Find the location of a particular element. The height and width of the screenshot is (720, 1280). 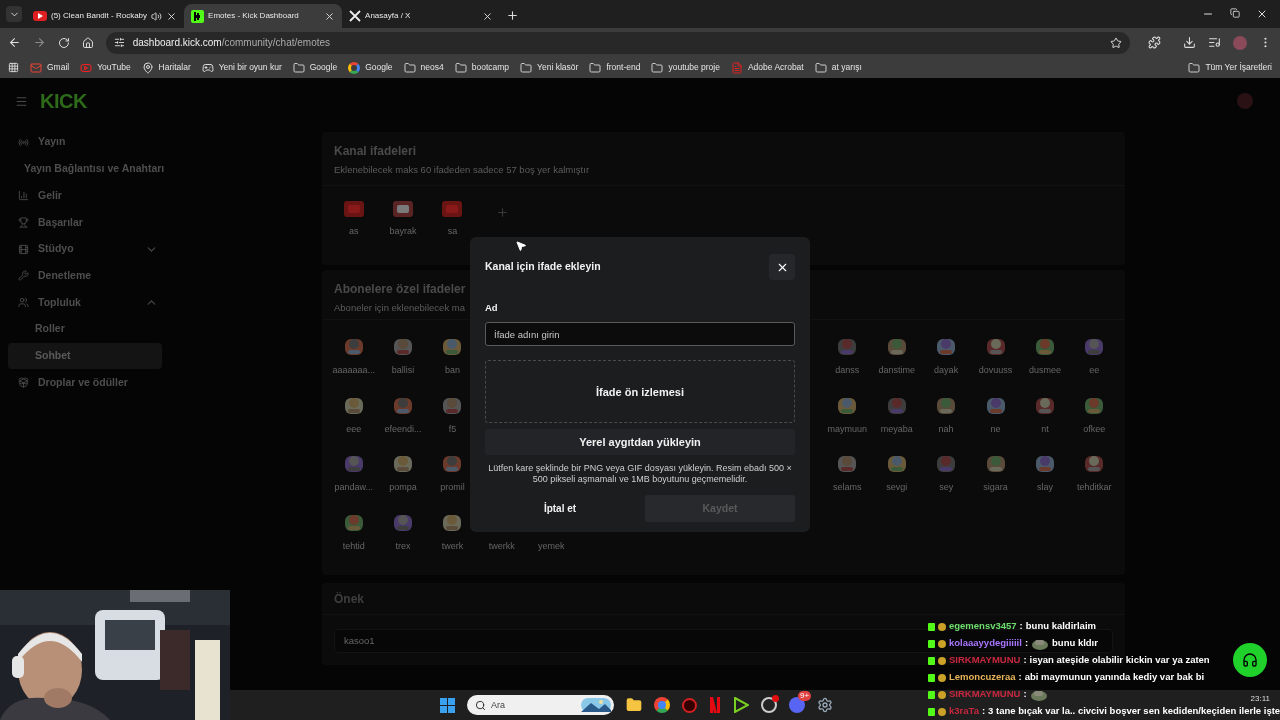

google-g-icon is located at coordinates (354, 67).